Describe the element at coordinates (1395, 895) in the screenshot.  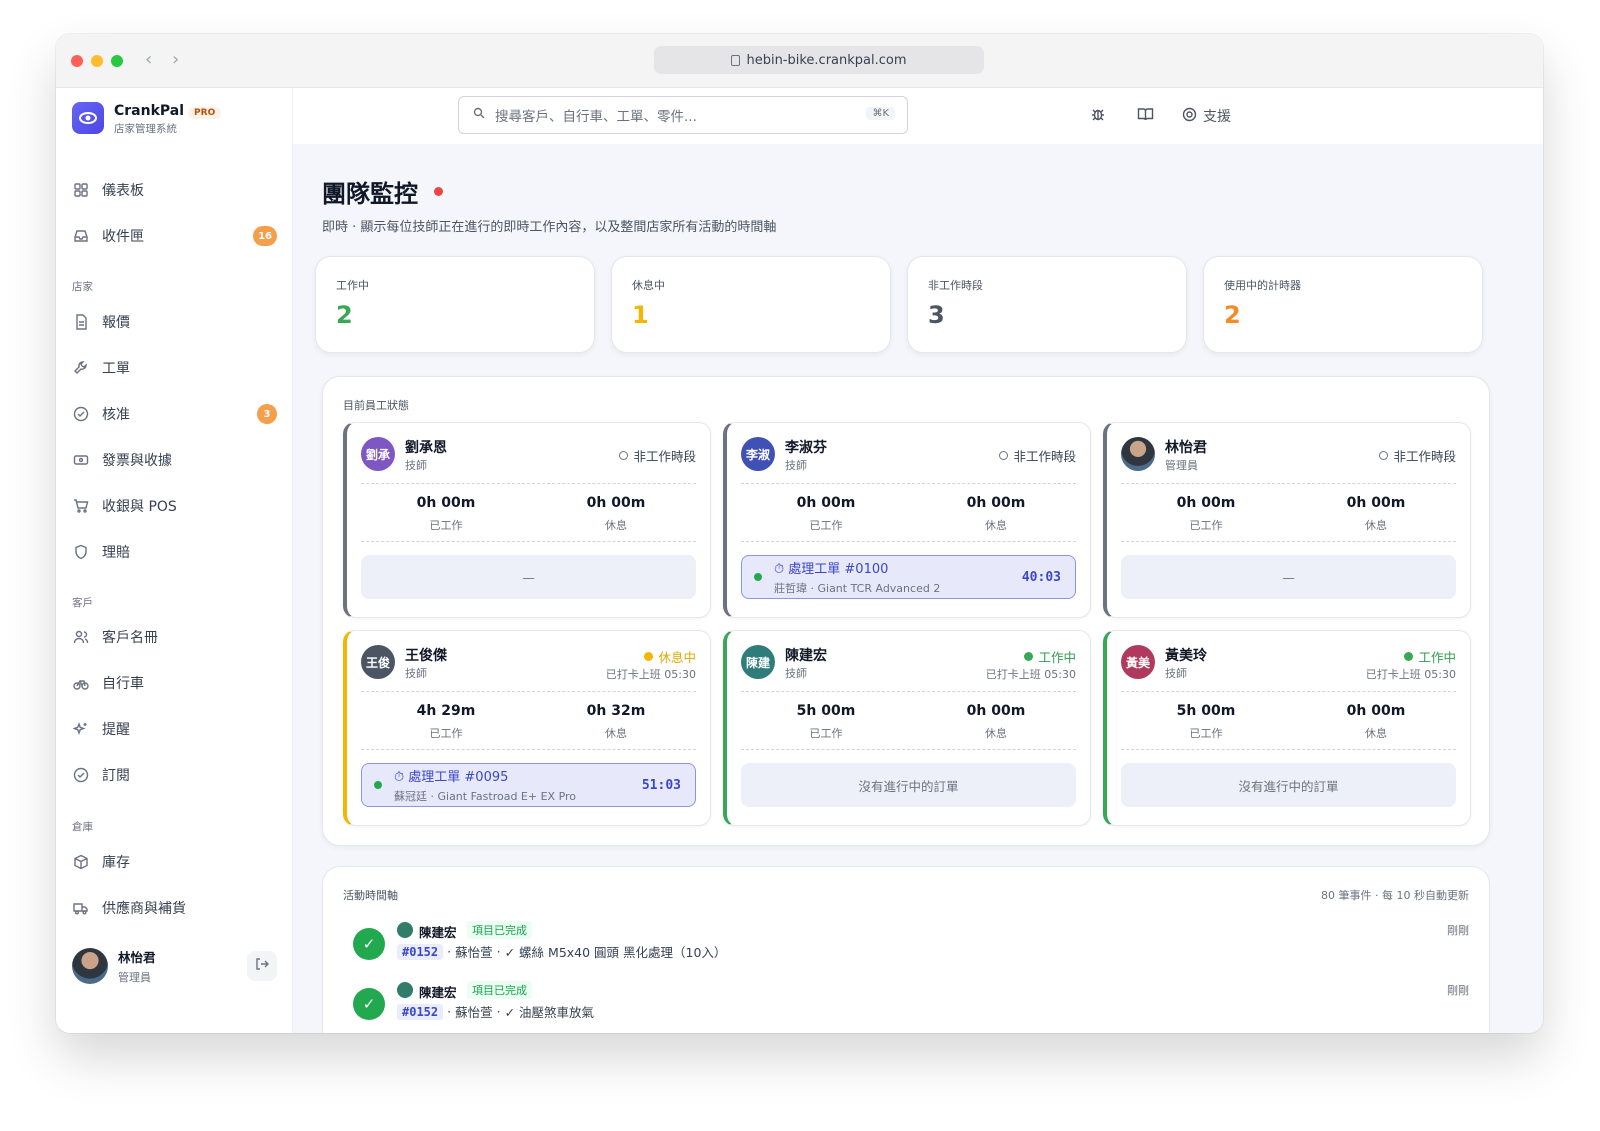
I see `timeline-meta: 80 筆事件 · 每 10 秒自動更新` at that location.